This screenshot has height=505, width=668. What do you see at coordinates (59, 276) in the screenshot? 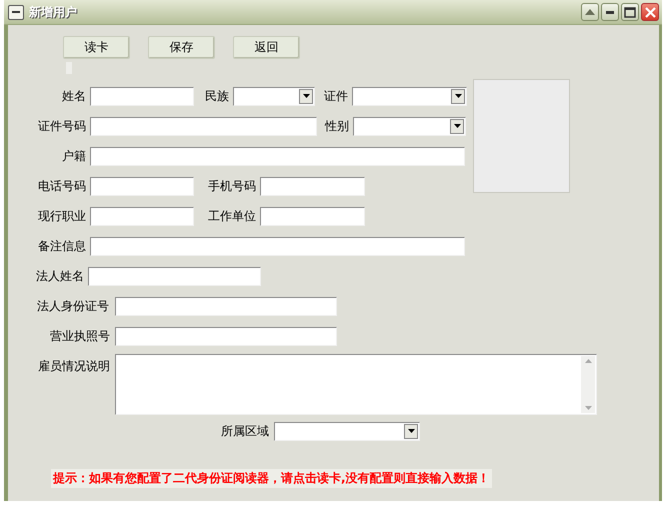
I see `field-label: 法人姓名` at bounding box center [59, 276].